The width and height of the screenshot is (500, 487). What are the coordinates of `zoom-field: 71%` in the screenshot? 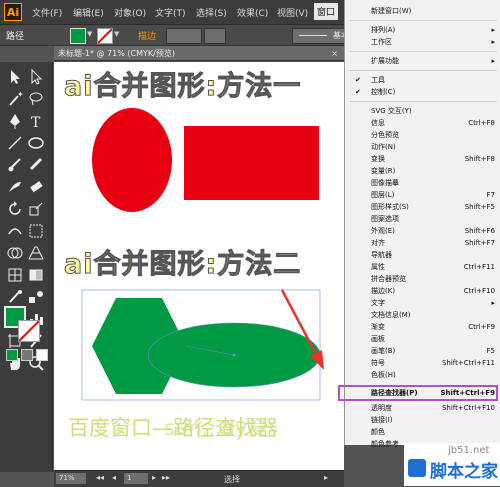 It's located at (71, 478).